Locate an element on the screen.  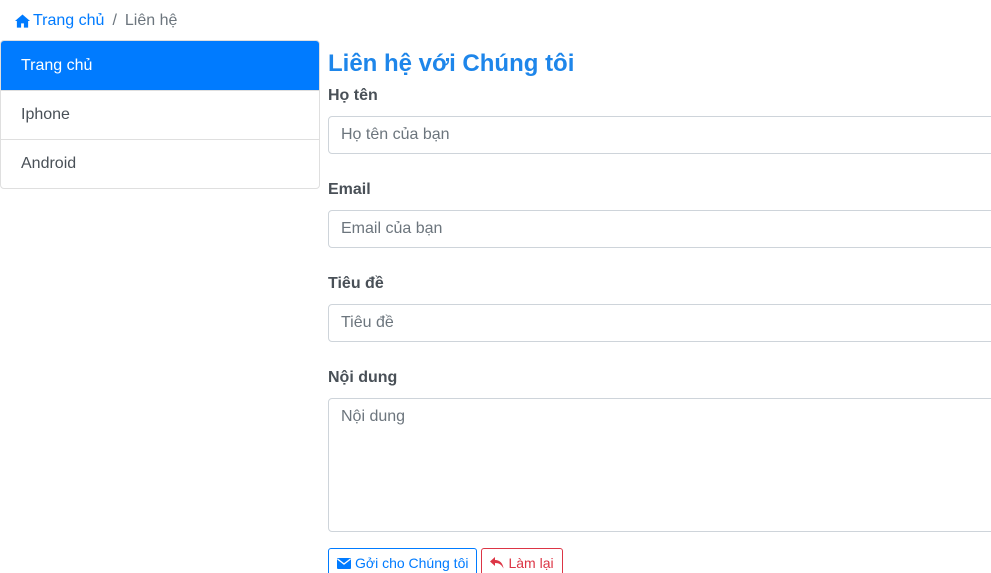
form-actions: Gởi cho Chúng tôi Làm lại is located at coordinates (659, 560).